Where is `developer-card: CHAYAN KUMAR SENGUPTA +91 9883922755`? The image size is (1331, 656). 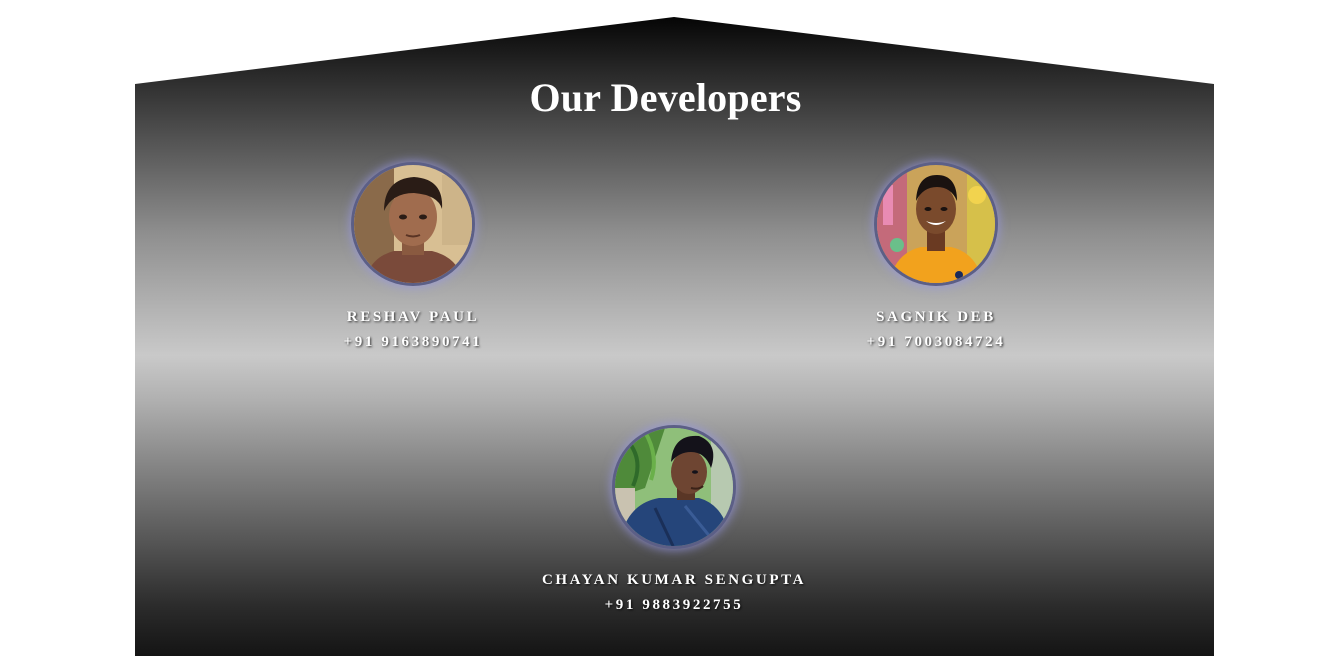
developer-card: CHAYAN KUMAR SENGUPTA +91 9883922755 is located at coordinates (674, 521).